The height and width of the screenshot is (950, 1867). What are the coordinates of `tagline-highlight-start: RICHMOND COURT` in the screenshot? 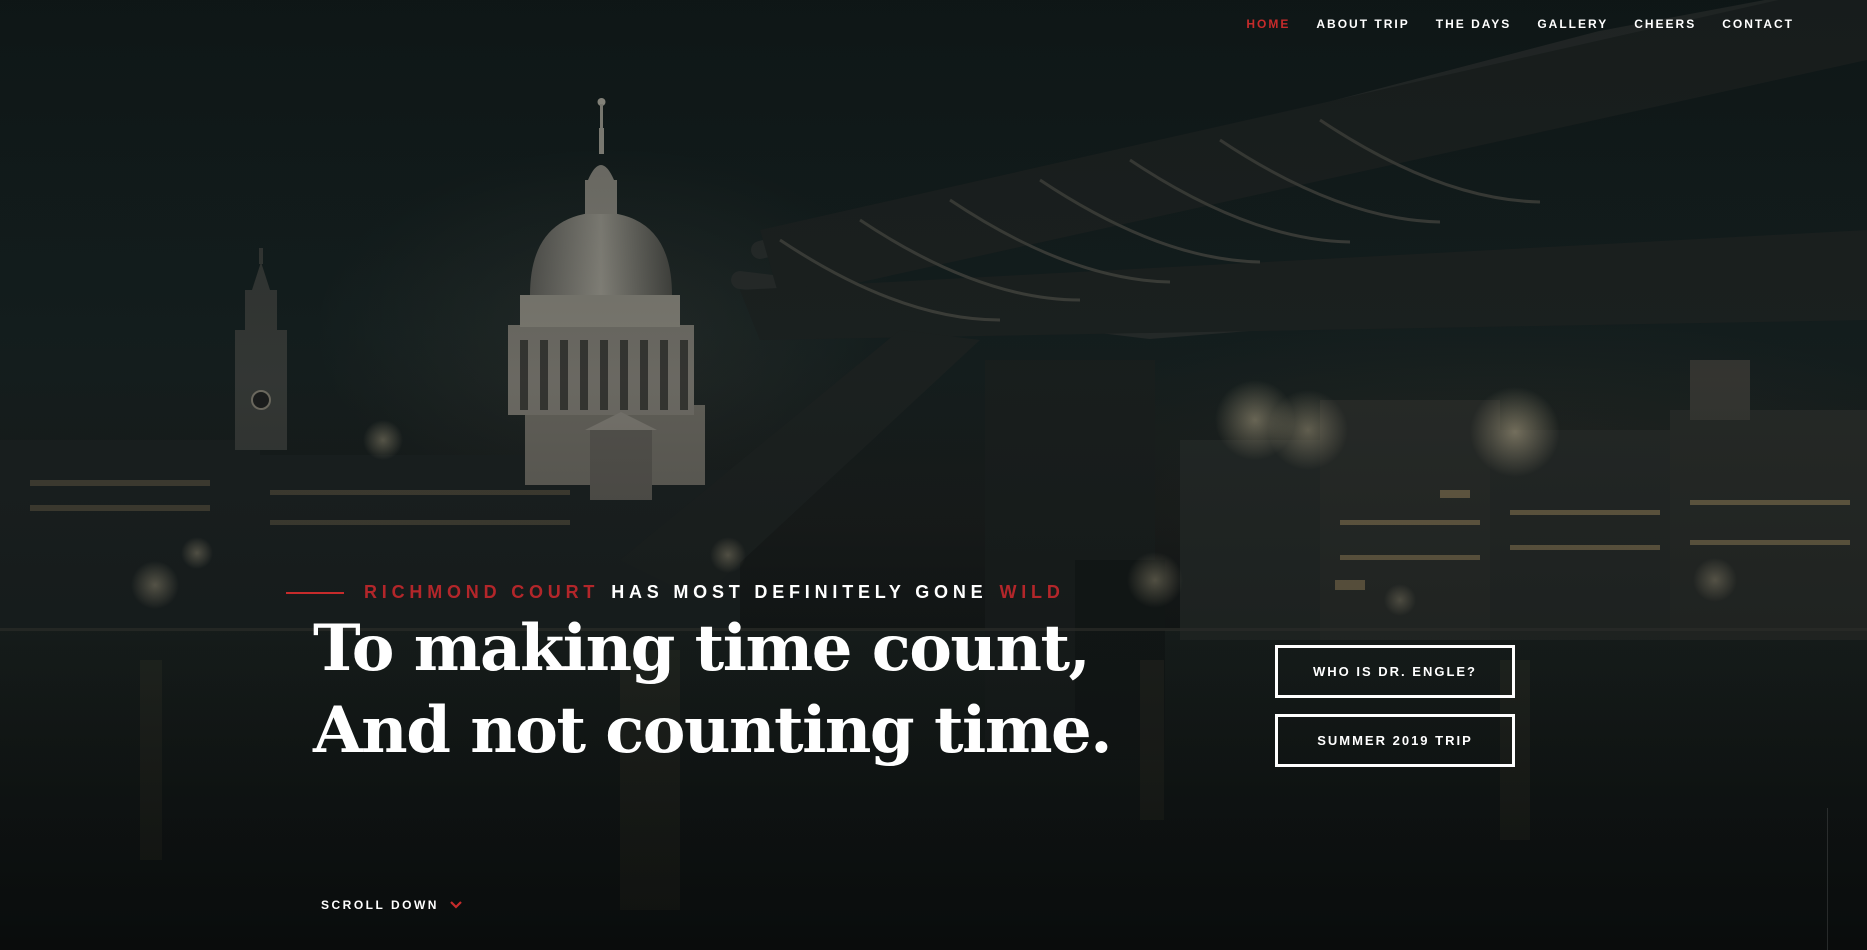 It's located at (482, 592).